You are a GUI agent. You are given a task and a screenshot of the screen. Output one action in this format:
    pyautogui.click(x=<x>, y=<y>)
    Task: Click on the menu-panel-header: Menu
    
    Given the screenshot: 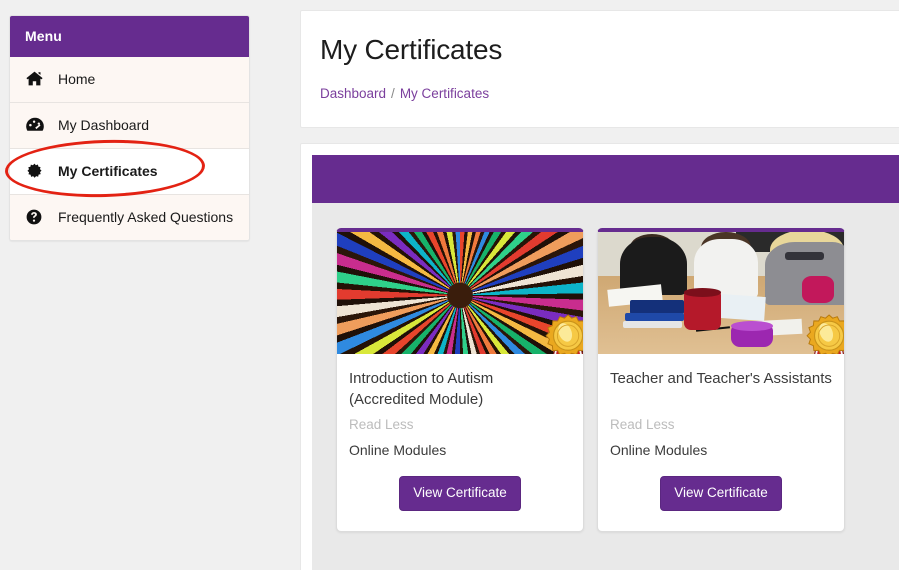 What is the action you would take?
    pyautogui.click(x=129, y=36)
    